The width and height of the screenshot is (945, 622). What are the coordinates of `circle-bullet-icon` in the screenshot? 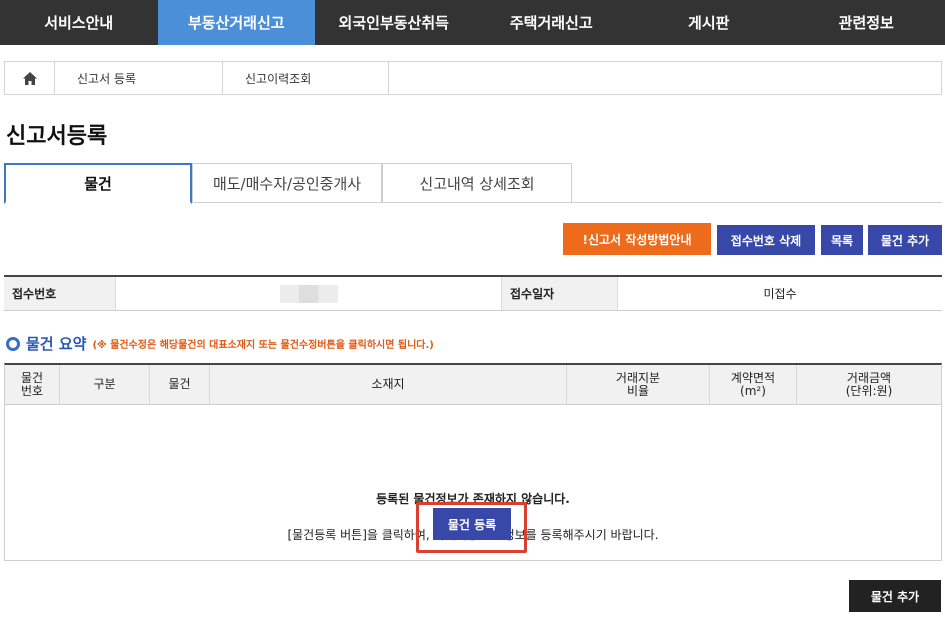 It's located at (13, 343).